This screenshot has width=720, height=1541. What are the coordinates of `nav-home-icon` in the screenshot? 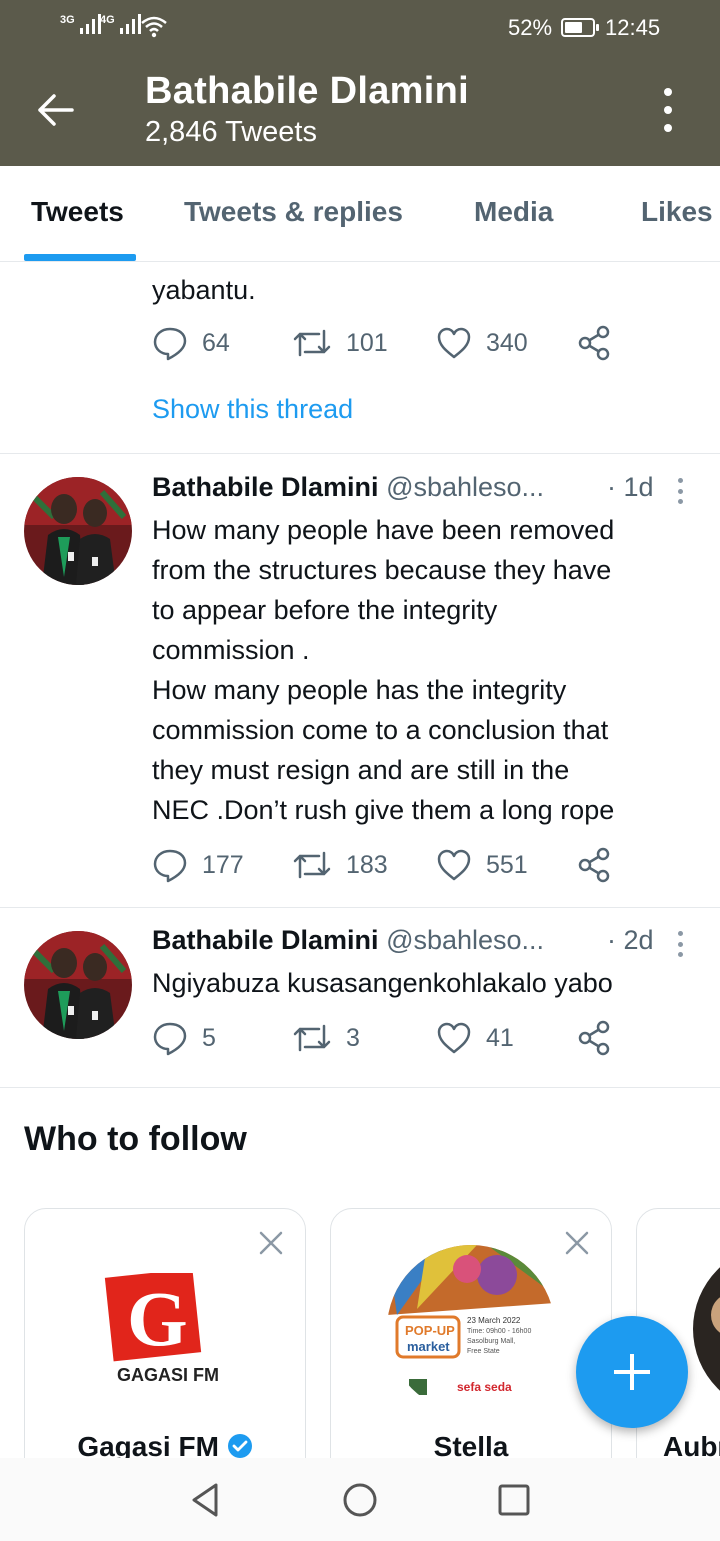 It's located at (360, 1500).